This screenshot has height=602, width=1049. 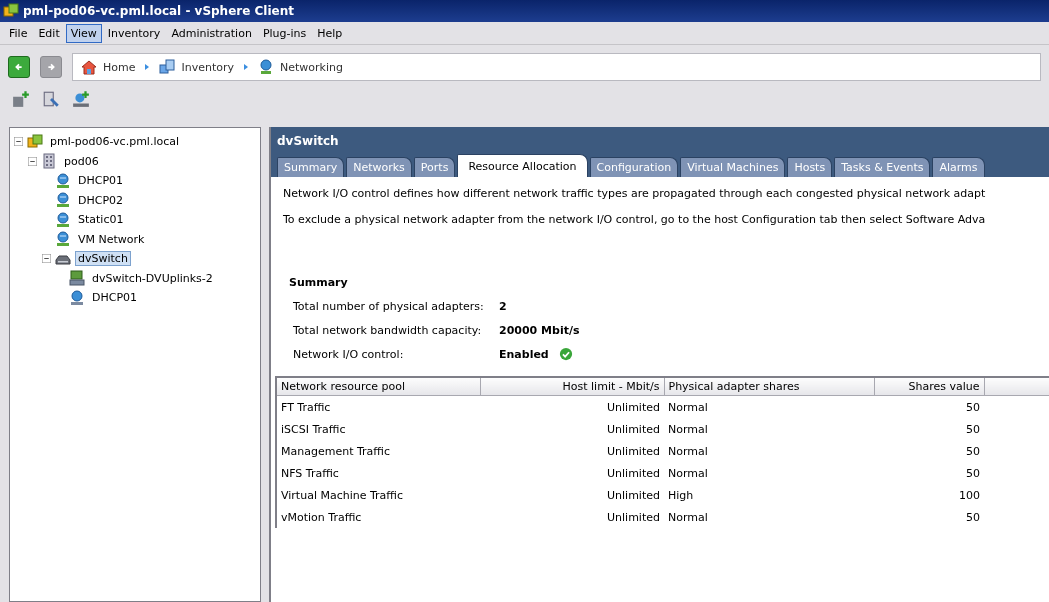 What do you see at coordinates (388, 330) in the screenshot?
I see `summary-label: Total network bandwidth capacity:` at bounding box center [388, 330].